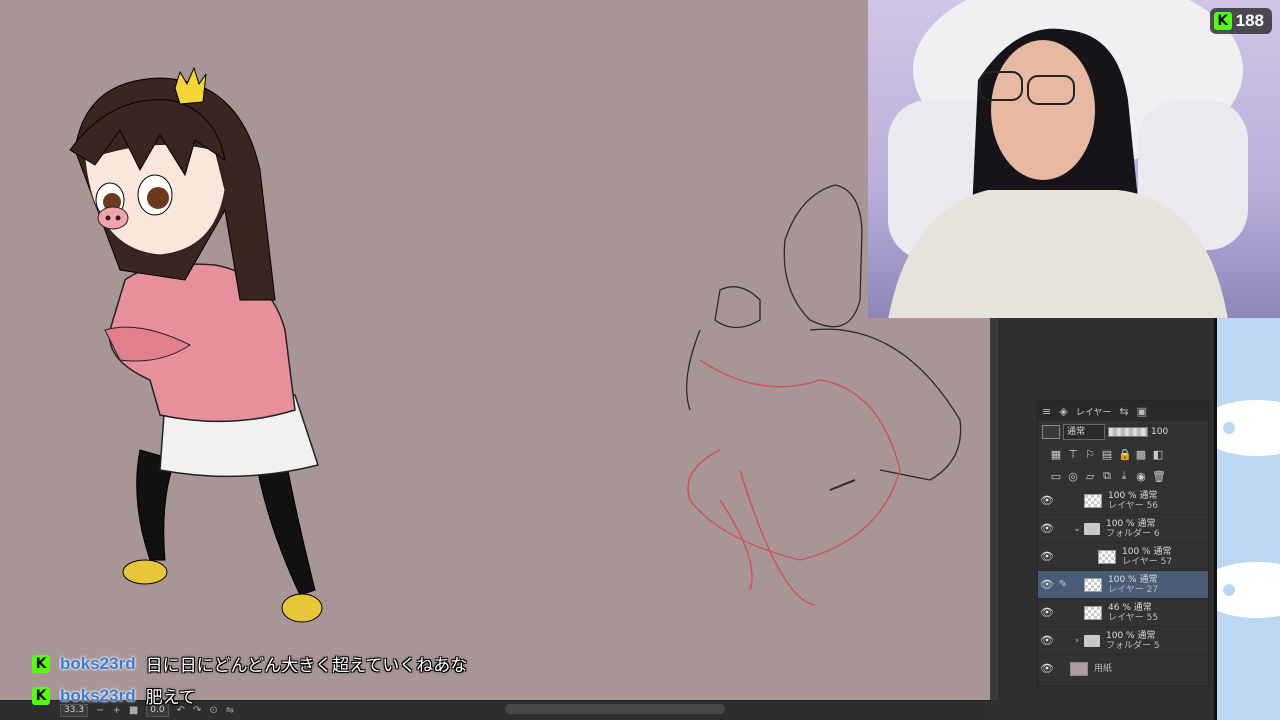  I want to click on streamer-video, so click(1068, 159).